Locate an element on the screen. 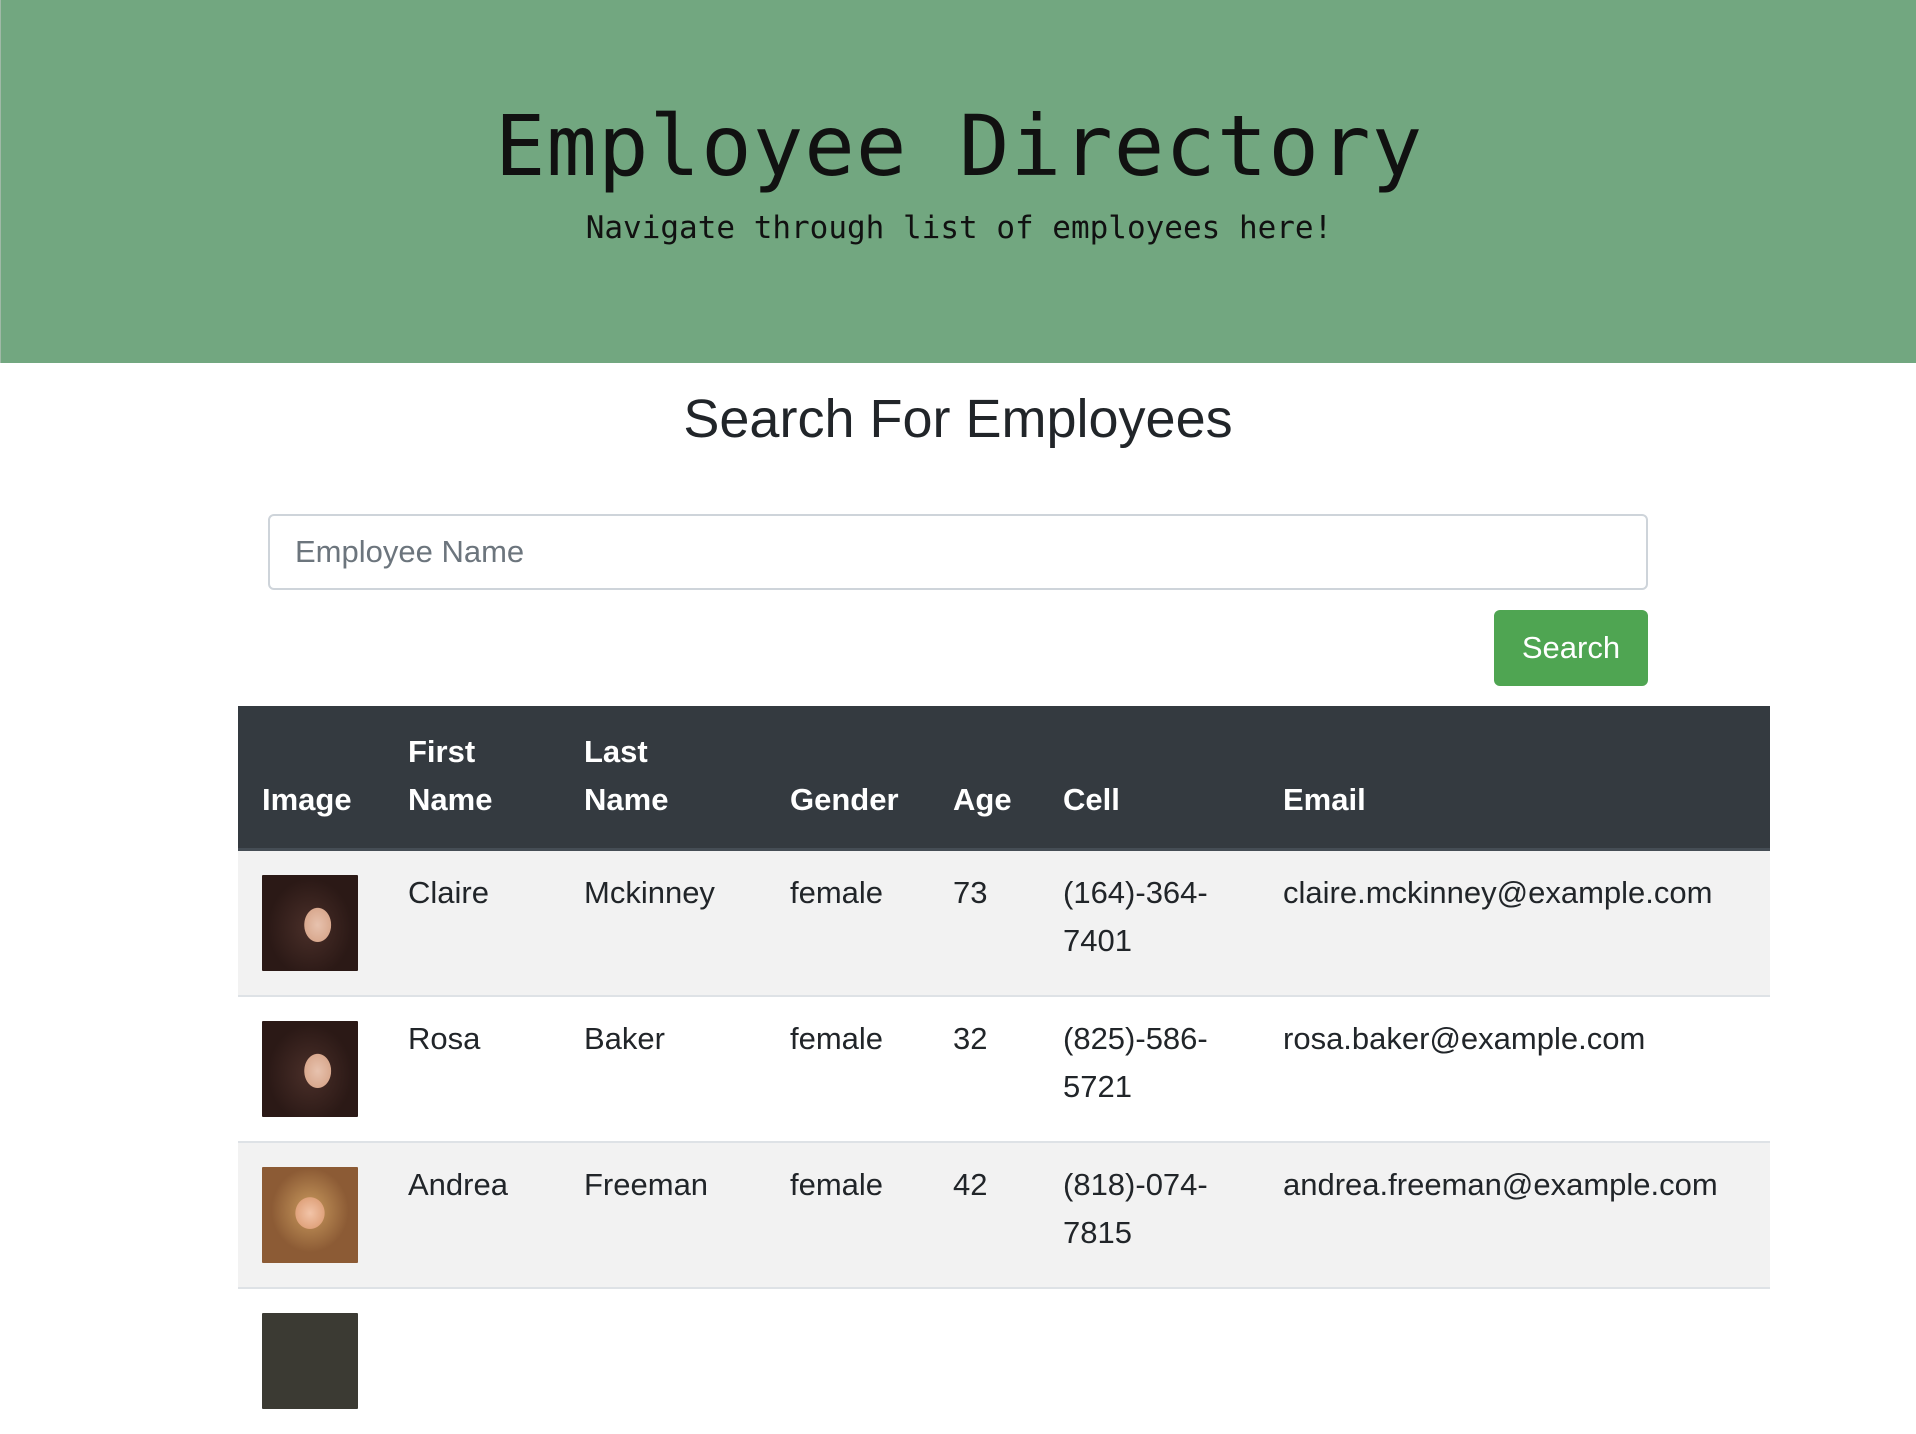 The height and width of the screenshot is (1434, 1916). cell-phone-cell: (818)-074-7815 is located at coordinates (1149, 1214).